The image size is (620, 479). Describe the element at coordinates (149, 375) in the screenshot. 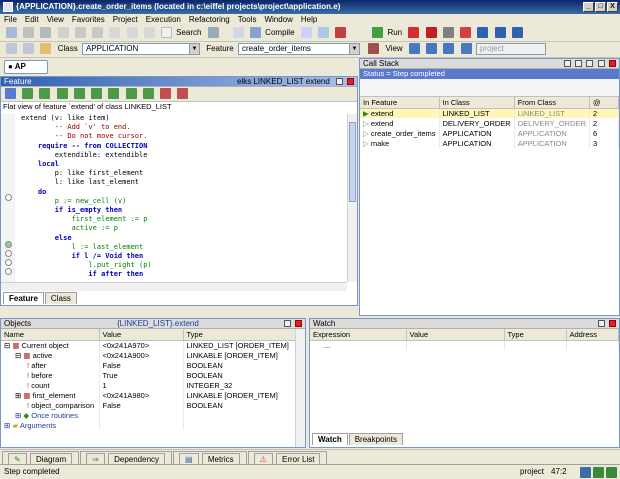

I see `object-row: ! before True BOOLEAN` at that location.